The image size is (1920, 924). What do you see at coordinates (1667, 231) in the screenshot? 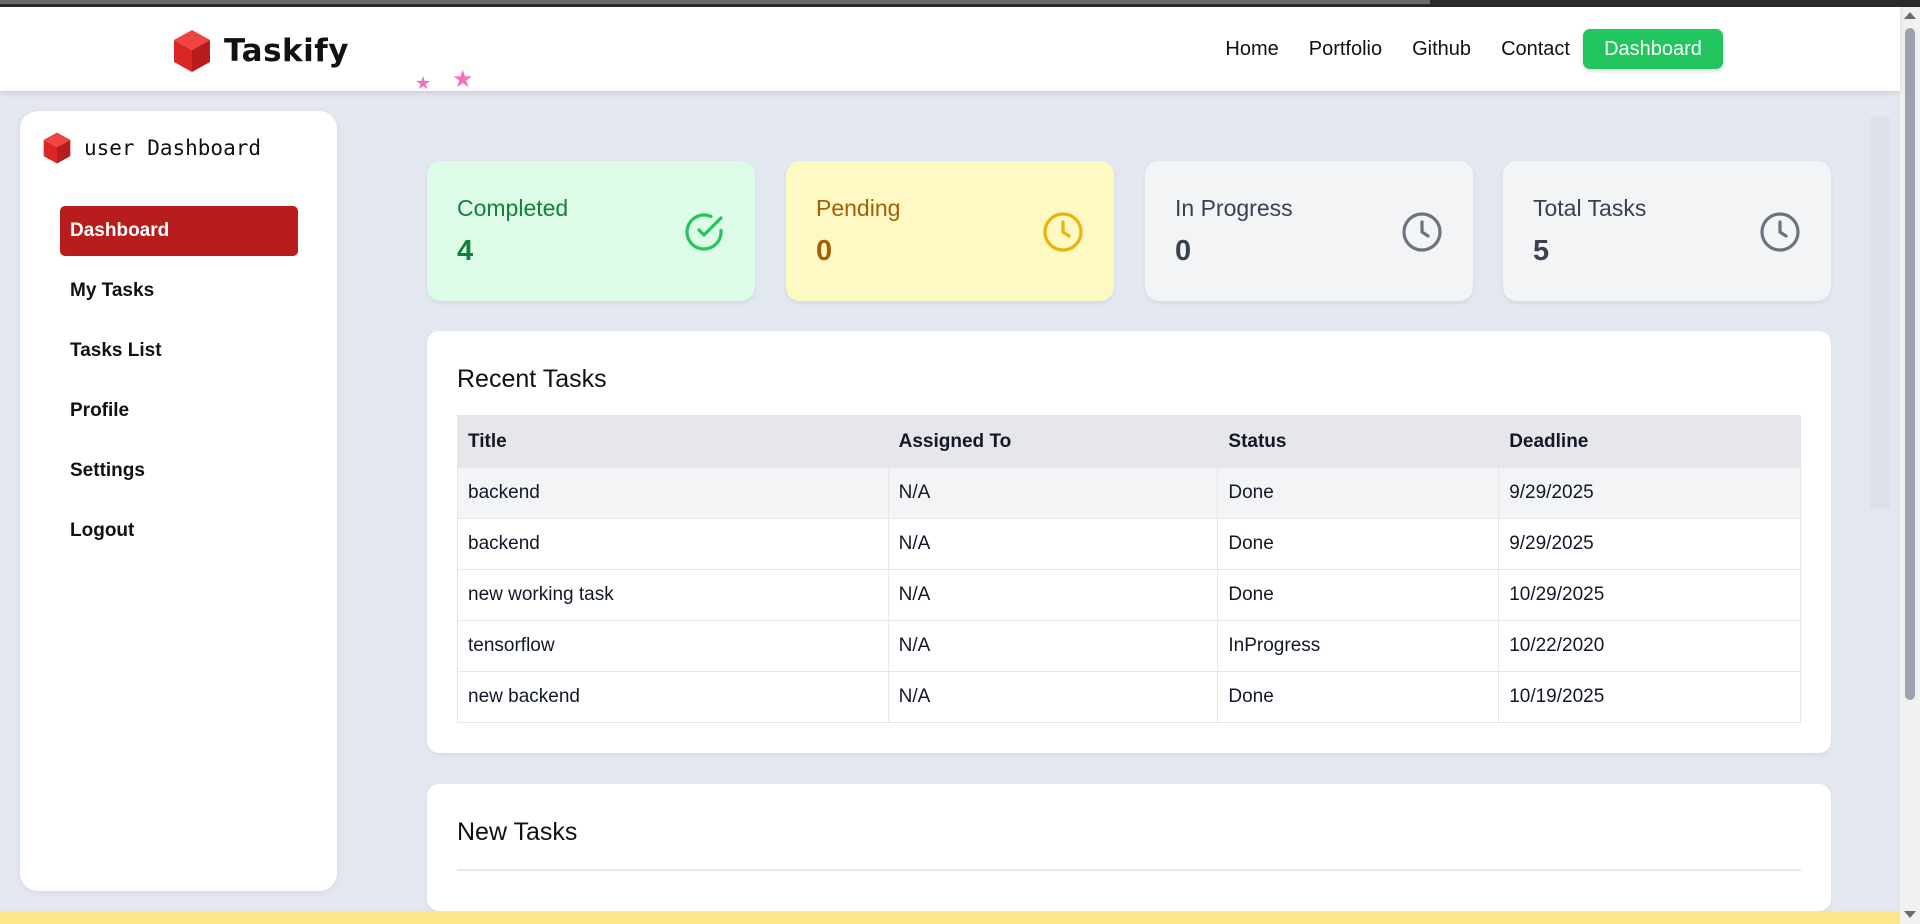
I see `stat-card-total-tasks: Total Tasks 5` at bounding box center [1667, 231].